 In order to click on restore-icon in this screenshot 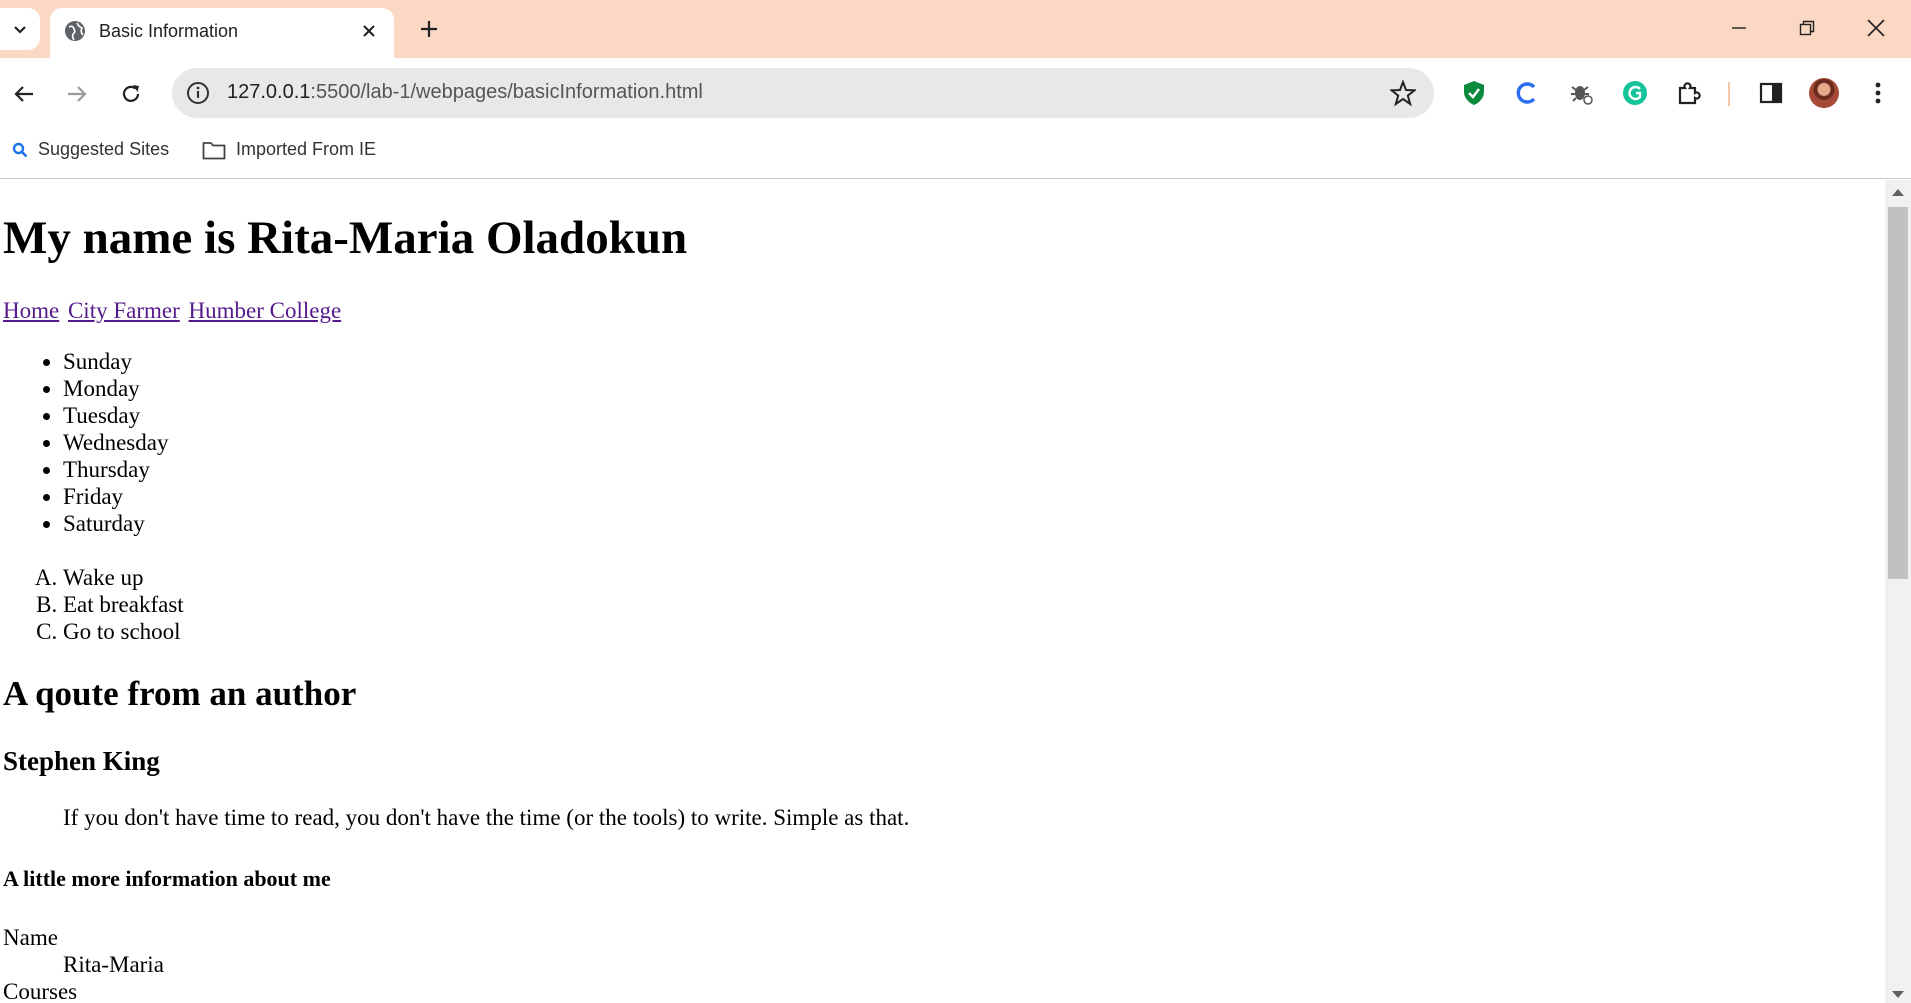, I will do `click(1807, 28)`.